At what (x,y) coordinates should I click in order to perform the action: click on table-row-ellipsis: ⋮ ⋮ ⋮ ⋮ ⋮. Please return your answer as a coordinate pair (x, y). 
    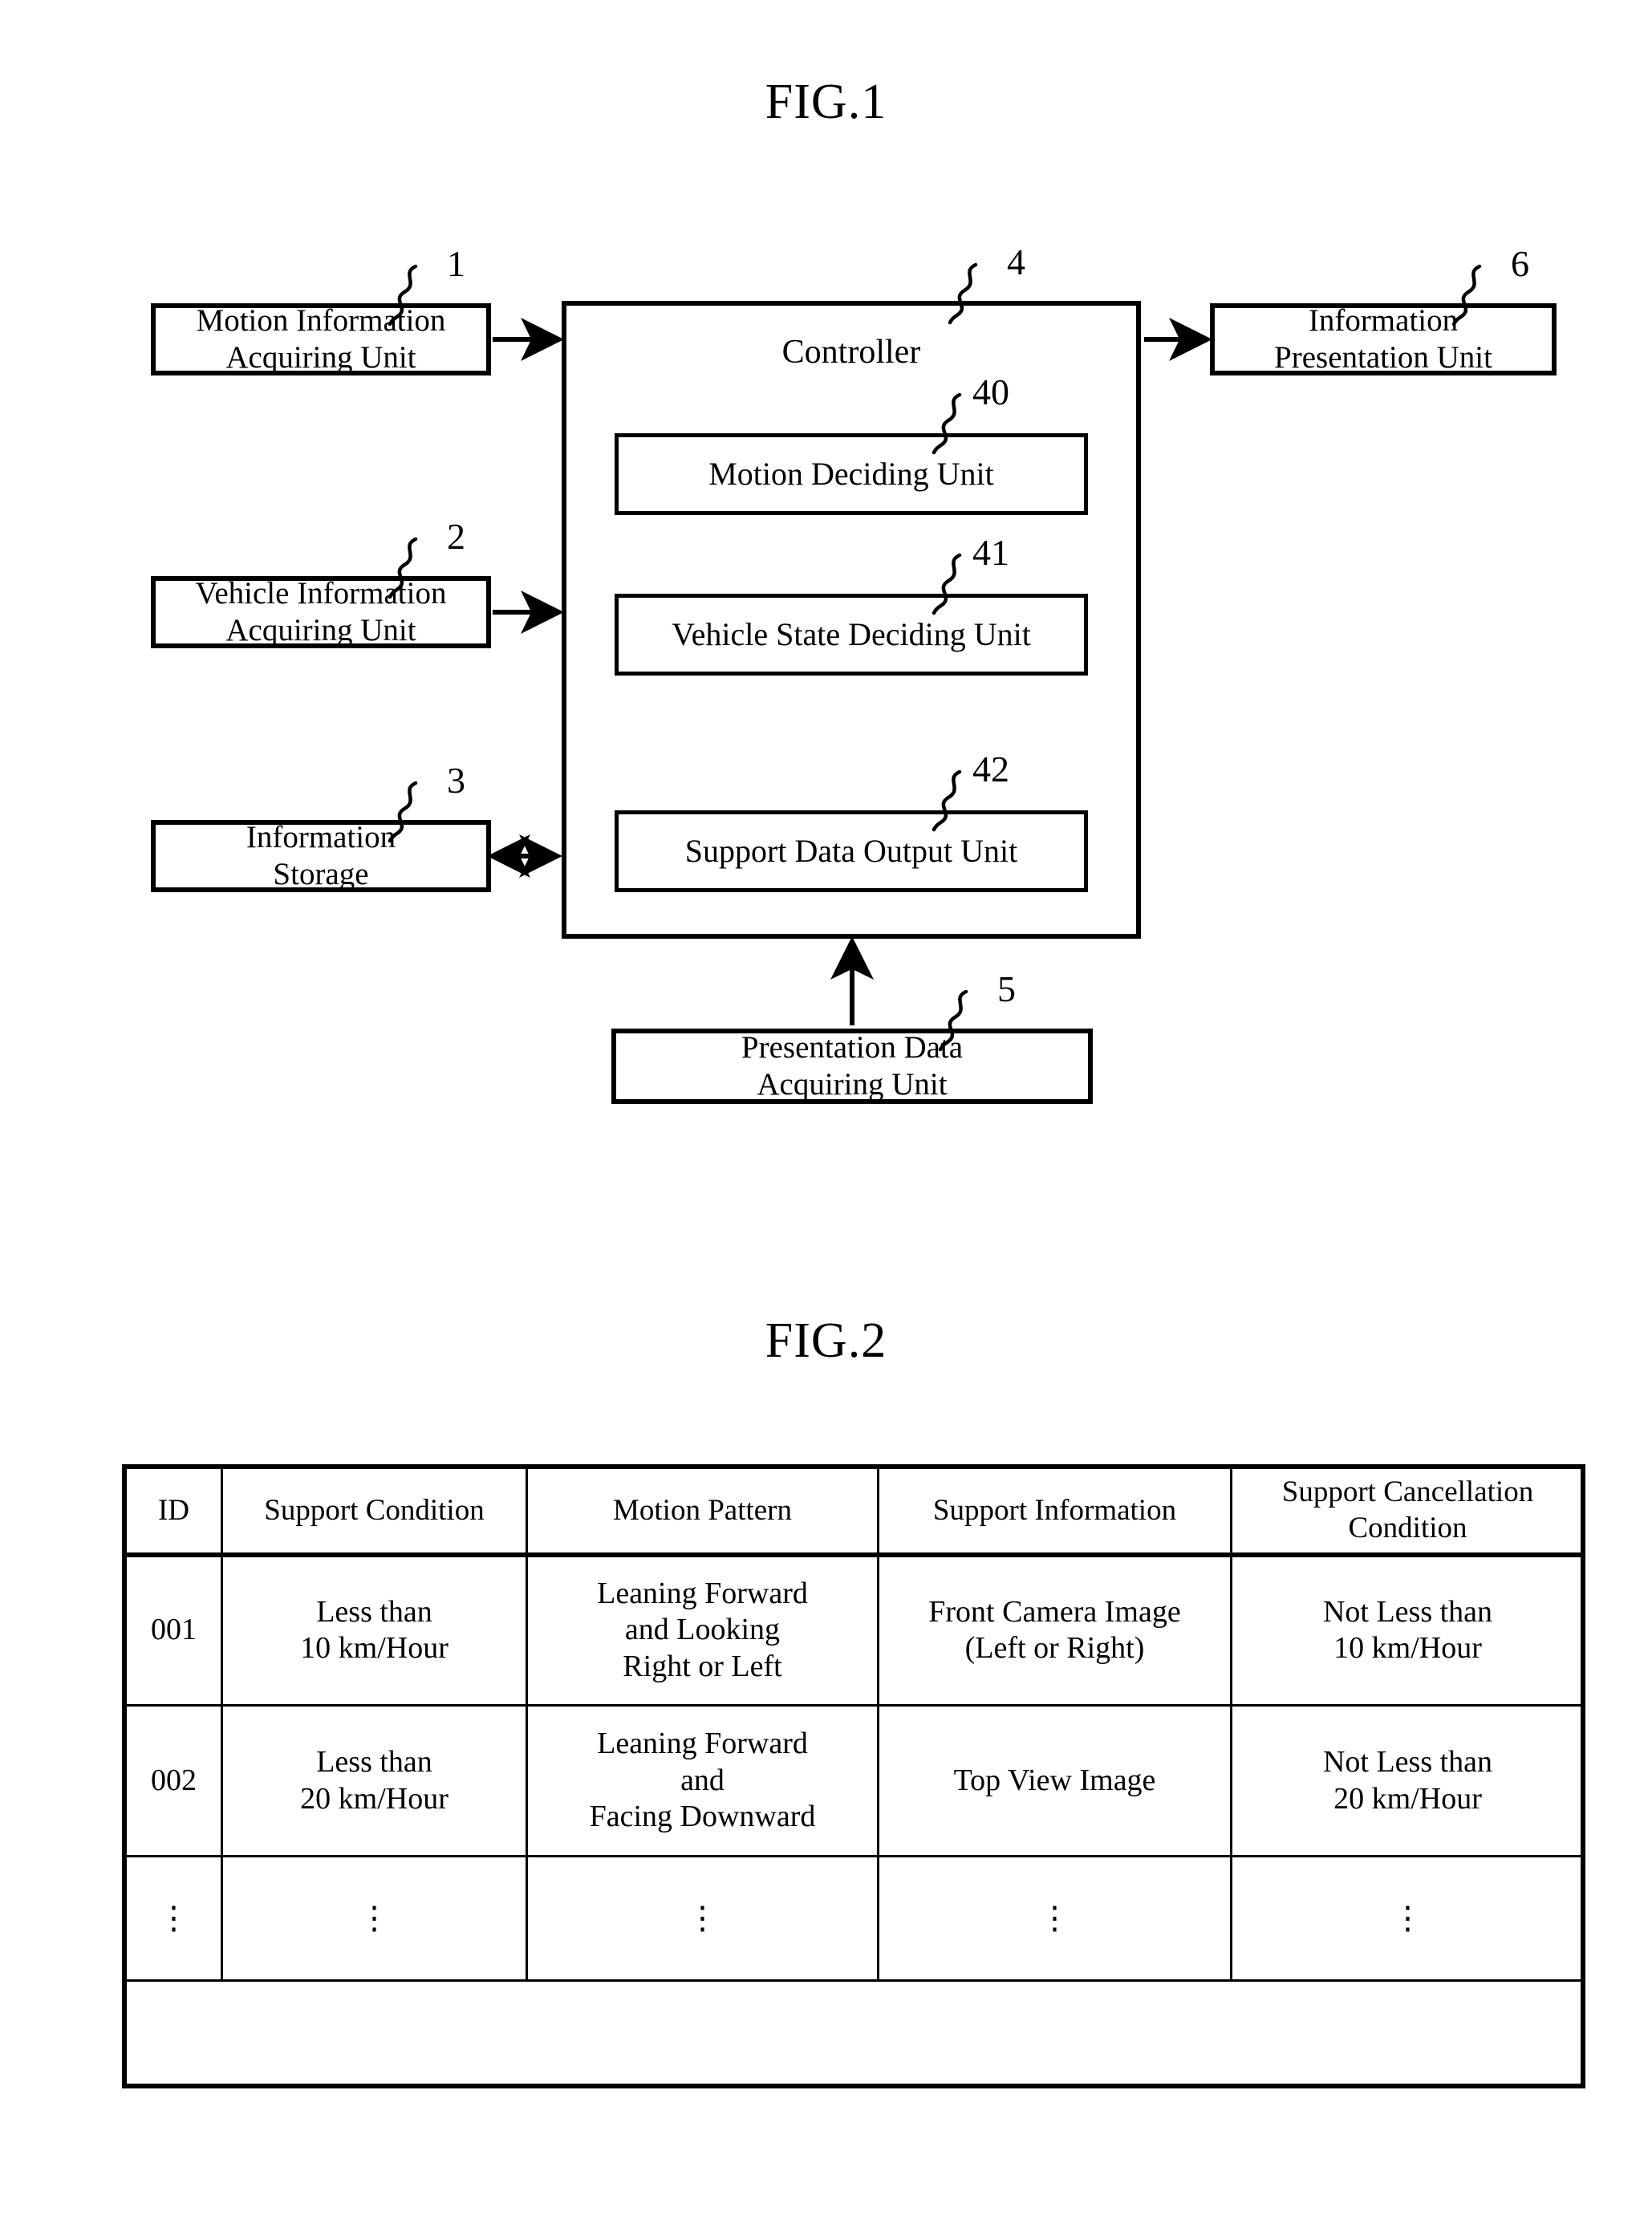
    Looking at the image, I should click on (854, 1918).